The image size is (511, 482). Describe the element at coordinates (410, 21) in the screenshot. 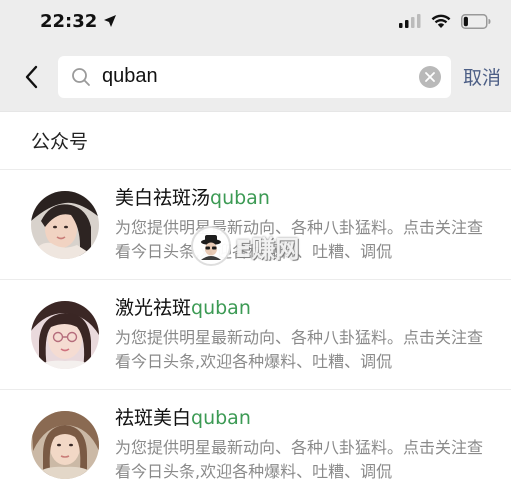

I see `cellular-signal-icon` at that location.